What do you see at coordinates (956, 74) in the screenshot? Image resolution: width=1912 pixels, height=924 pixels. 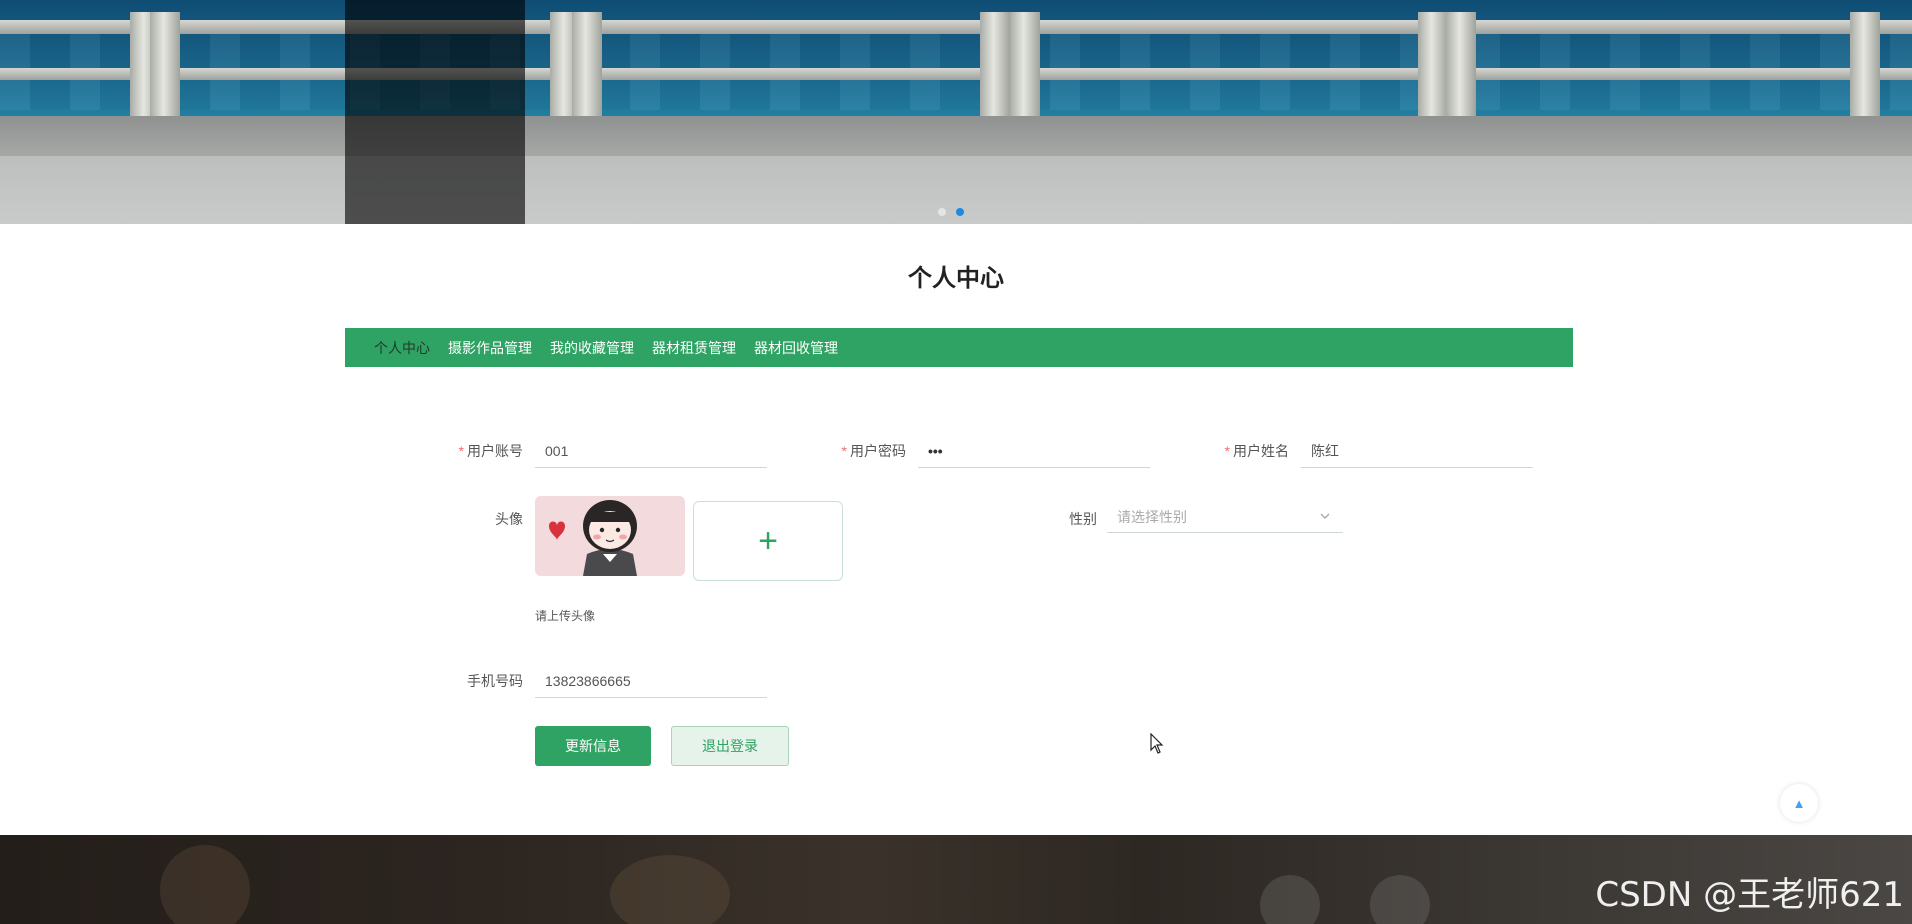 I see `banner-rail-mid` at bounding box center [956, 74].